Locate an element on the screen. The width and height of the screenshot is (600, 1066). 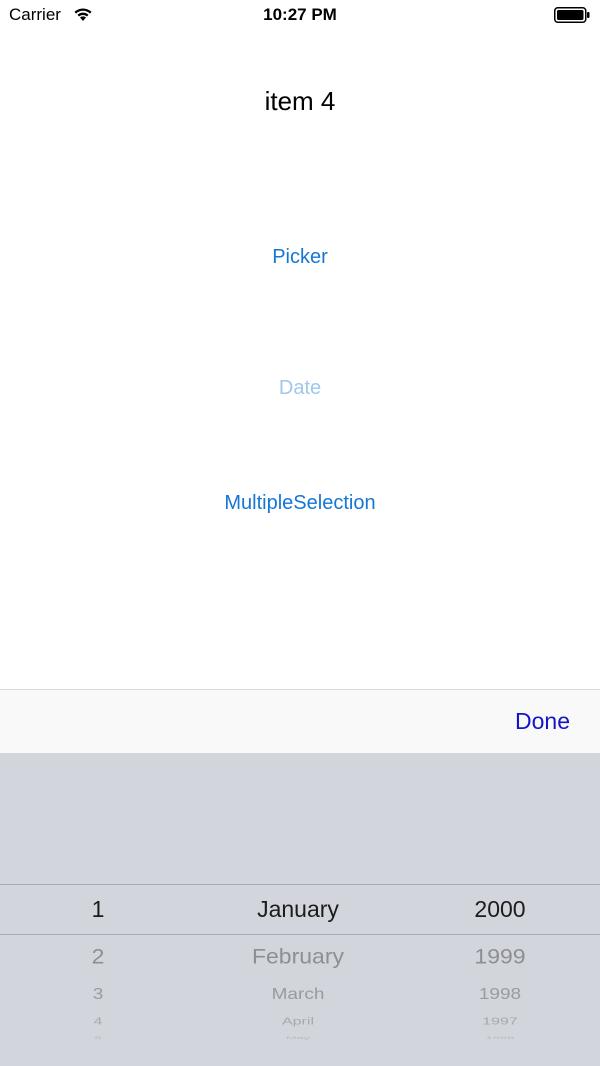
picker-row: April is located at coordinates (298, 1021).